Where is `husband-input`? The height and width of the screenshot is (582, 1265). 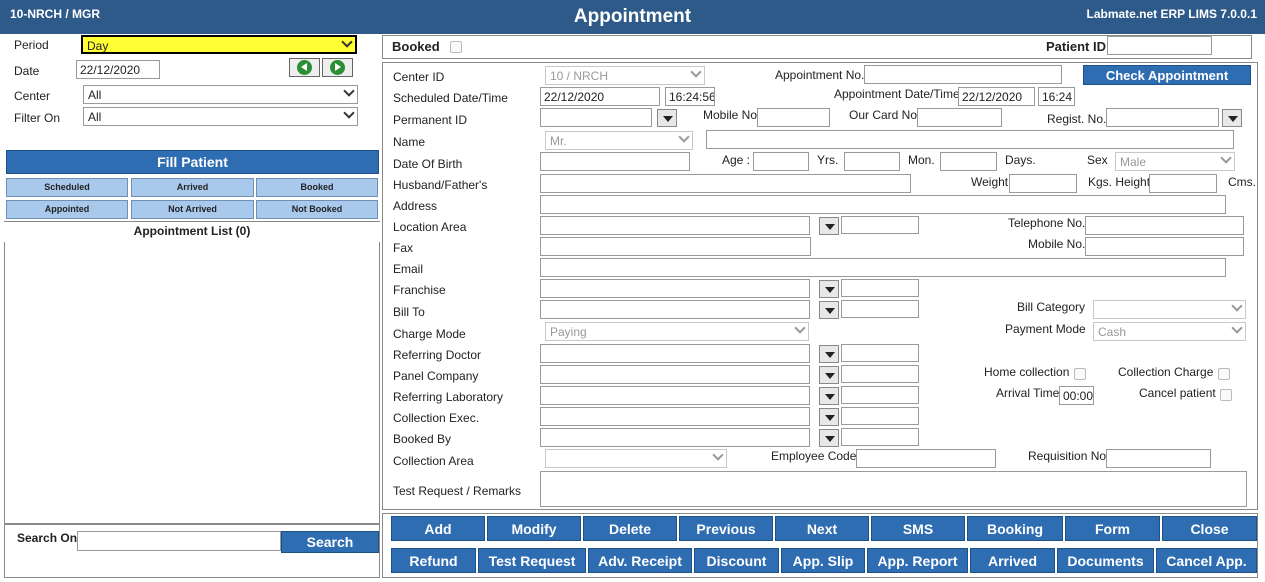 husband-input is located at coordinates (725, 183).